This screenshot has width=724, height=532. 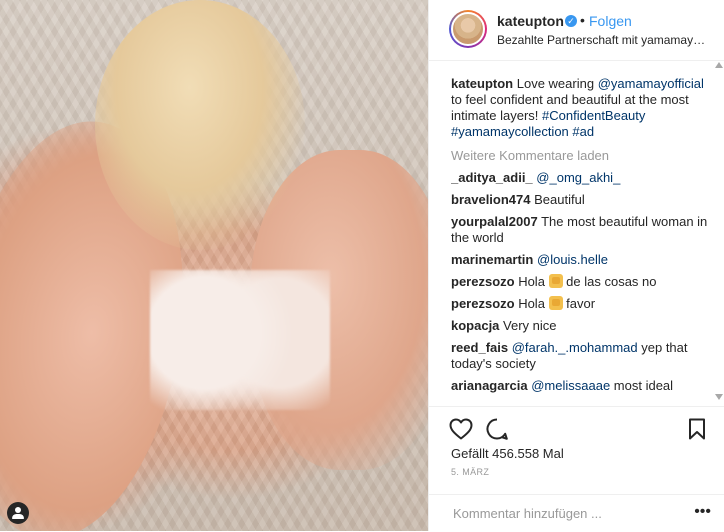 What do you see at coordinates (576, 426) in the screenshot?
I see `action-bar` at bounding box center [576, 426].